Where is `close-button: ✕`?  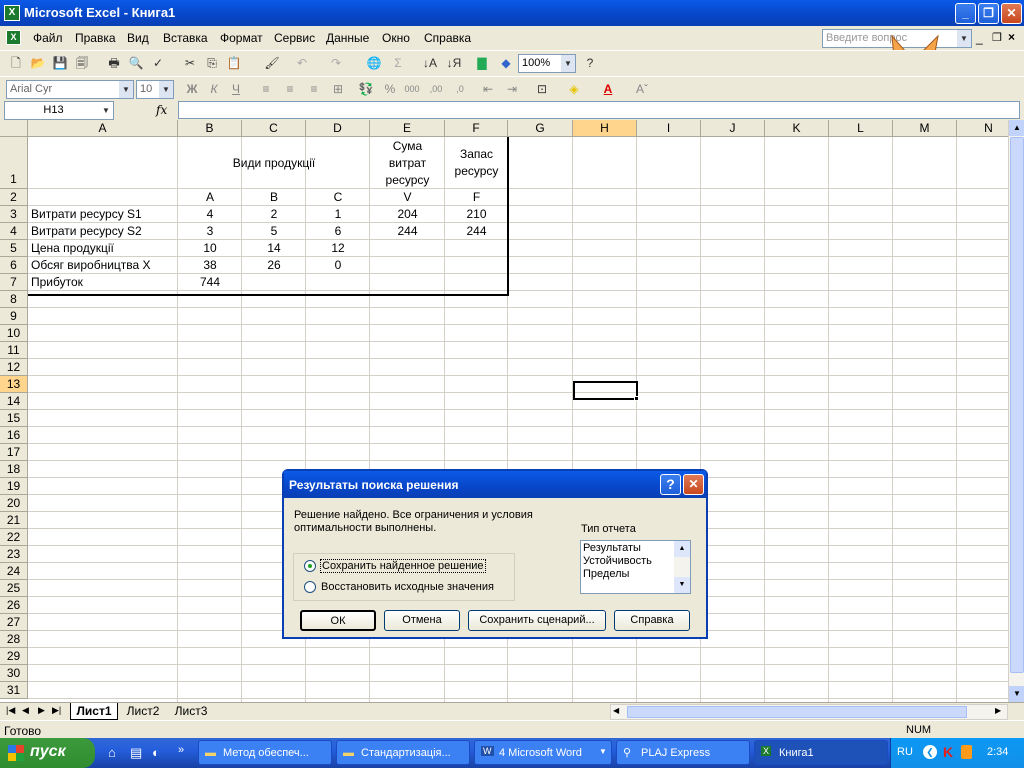
close-button: ✕ is located at coordinates (1011, 13).